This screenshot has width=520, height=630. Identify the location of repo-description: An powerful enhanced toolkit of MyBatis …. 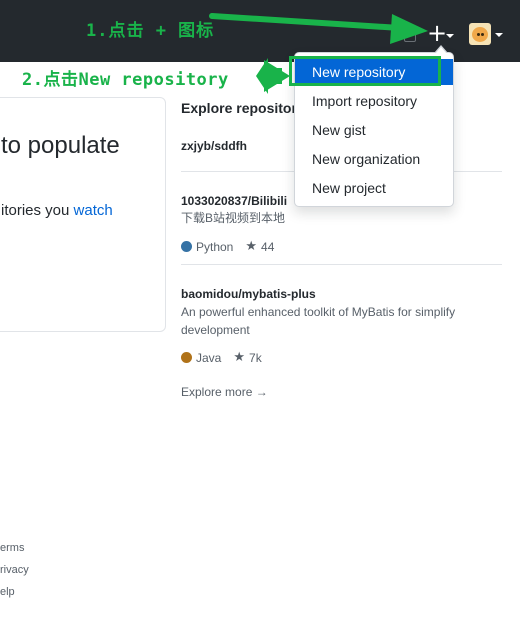
(318, 321).